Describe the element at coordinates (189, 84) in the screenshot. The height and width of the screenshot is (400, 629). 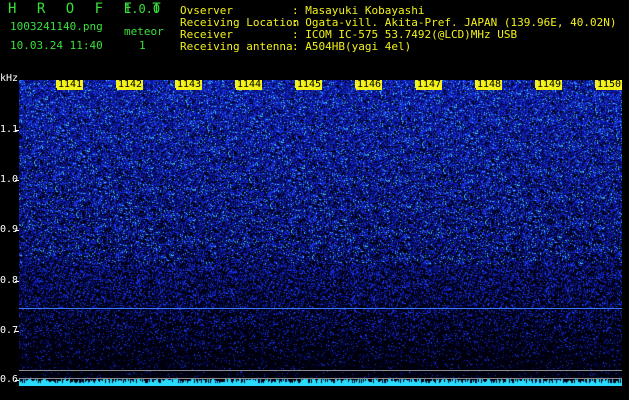
I see `x-tick-label: 1143` at that location.